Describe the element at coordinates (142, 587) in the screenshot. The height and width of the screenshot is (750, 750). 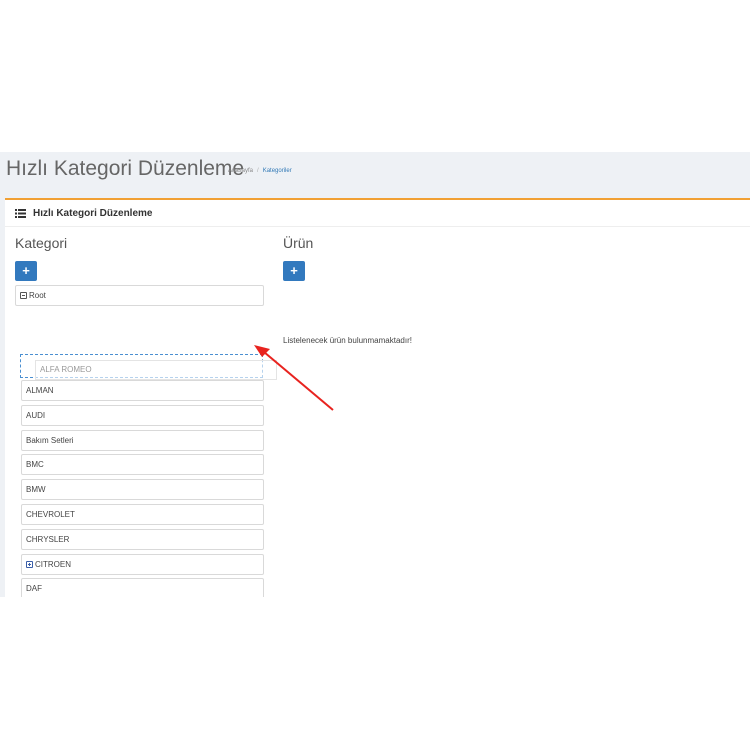
I see `category-list-item: DAF` at that location.